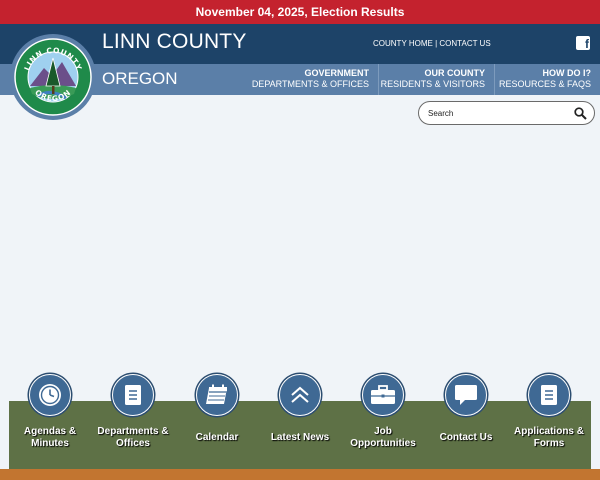  Describe the element at coordinates (133, 437) in the screenshot. I see `quick-link-label: Departments & Offices` at that location.